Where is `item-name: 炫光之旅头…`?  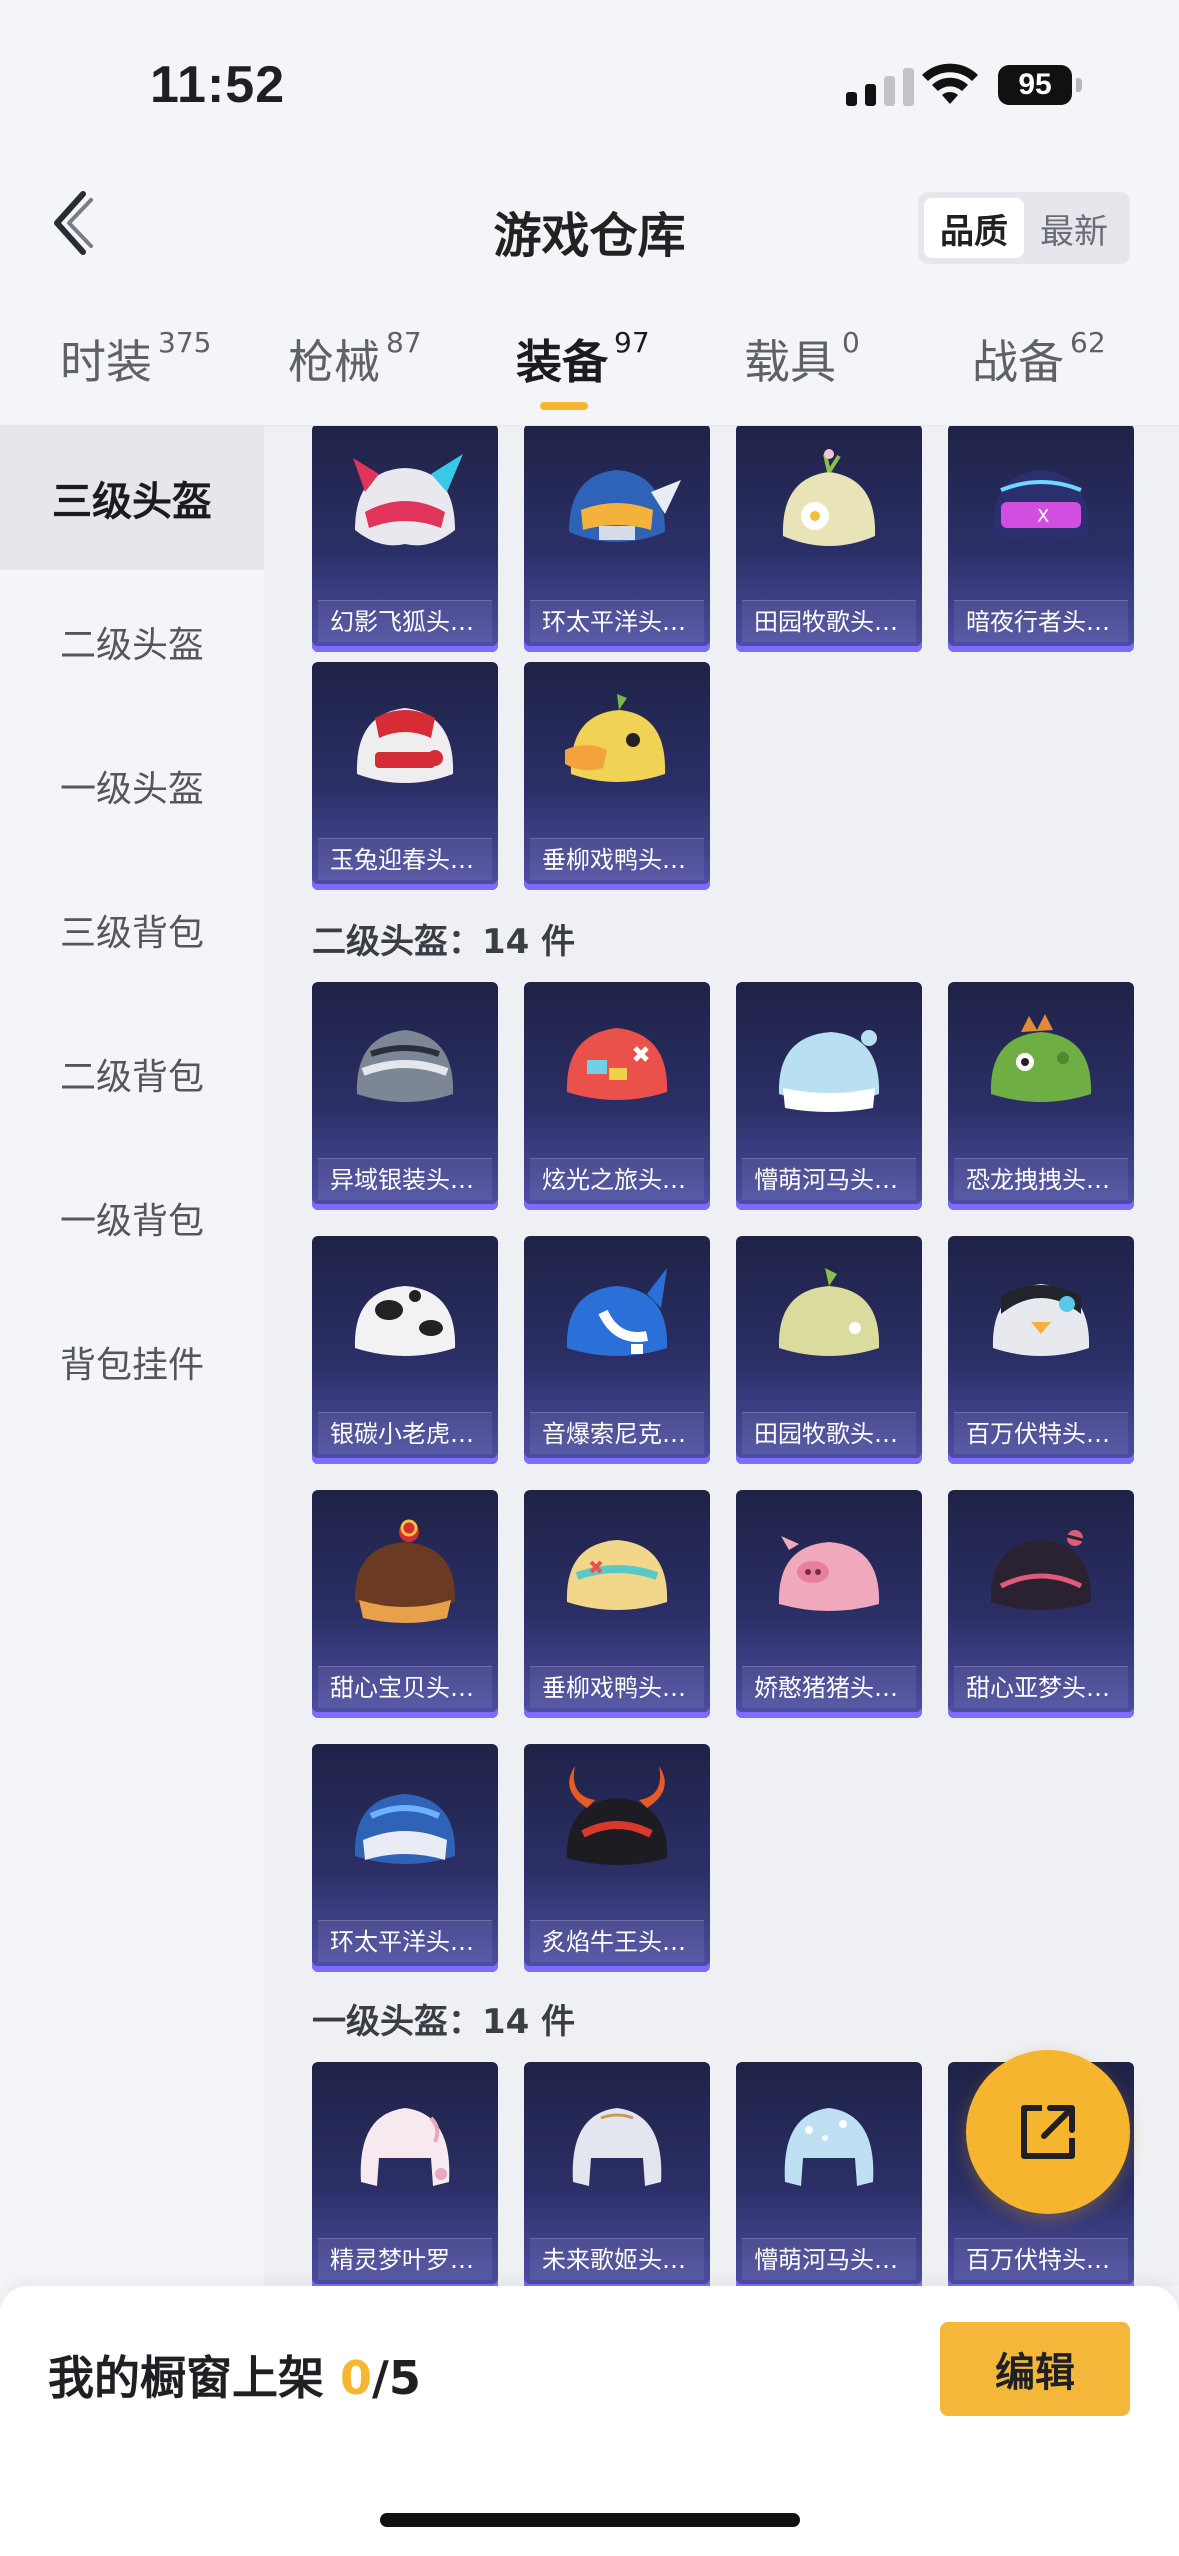
item-name: 炫光之旅头… is located at coordinates (617, 1179).